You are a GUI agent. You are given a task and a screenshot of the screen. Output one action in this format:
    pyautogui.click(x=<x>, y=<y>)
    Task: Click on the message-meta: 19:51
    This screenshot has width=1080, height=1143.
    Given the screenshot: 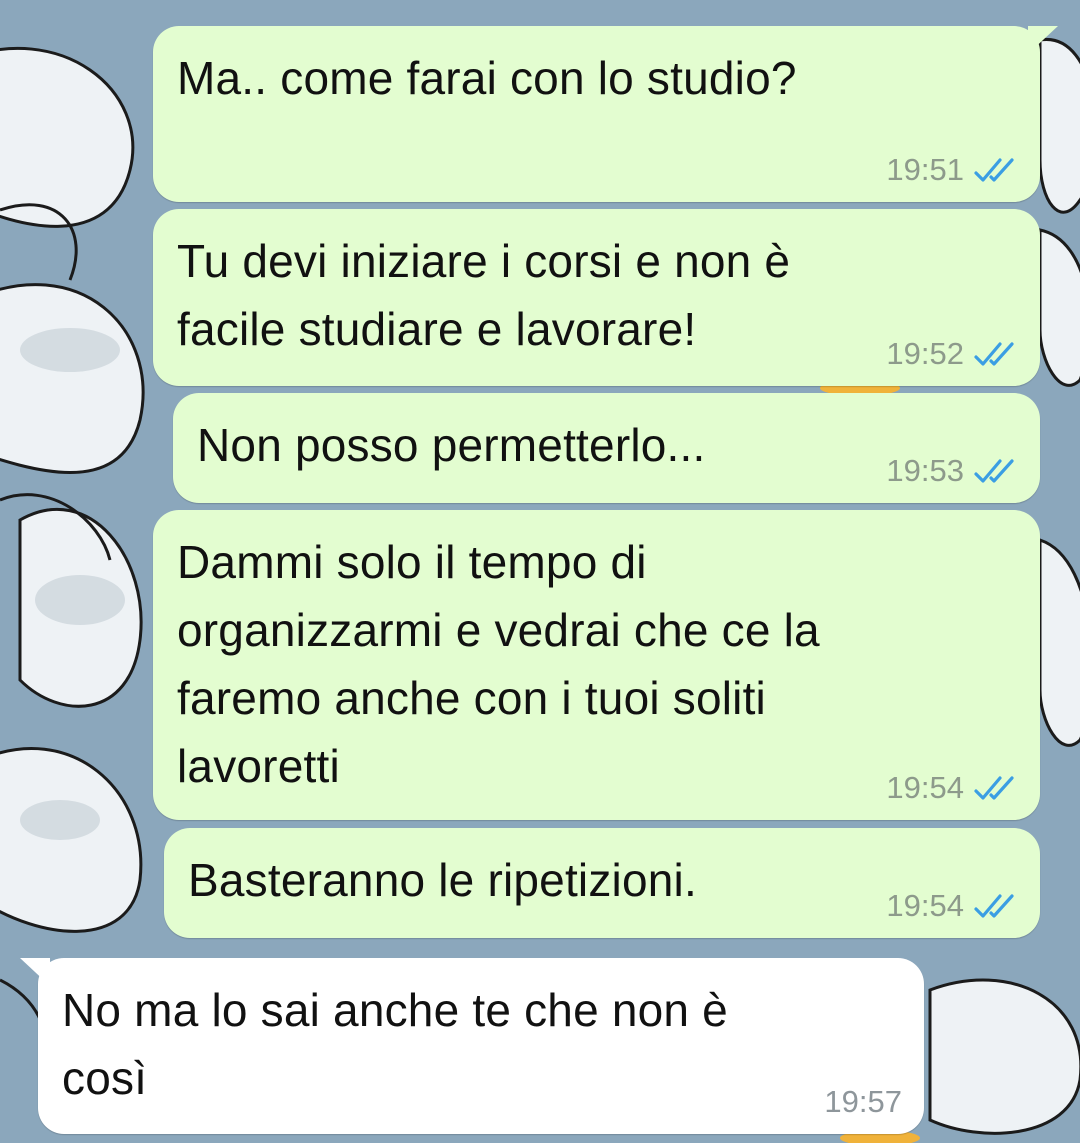 What is the action you would take?
    pyautogui.click(x=952, y=170)
    